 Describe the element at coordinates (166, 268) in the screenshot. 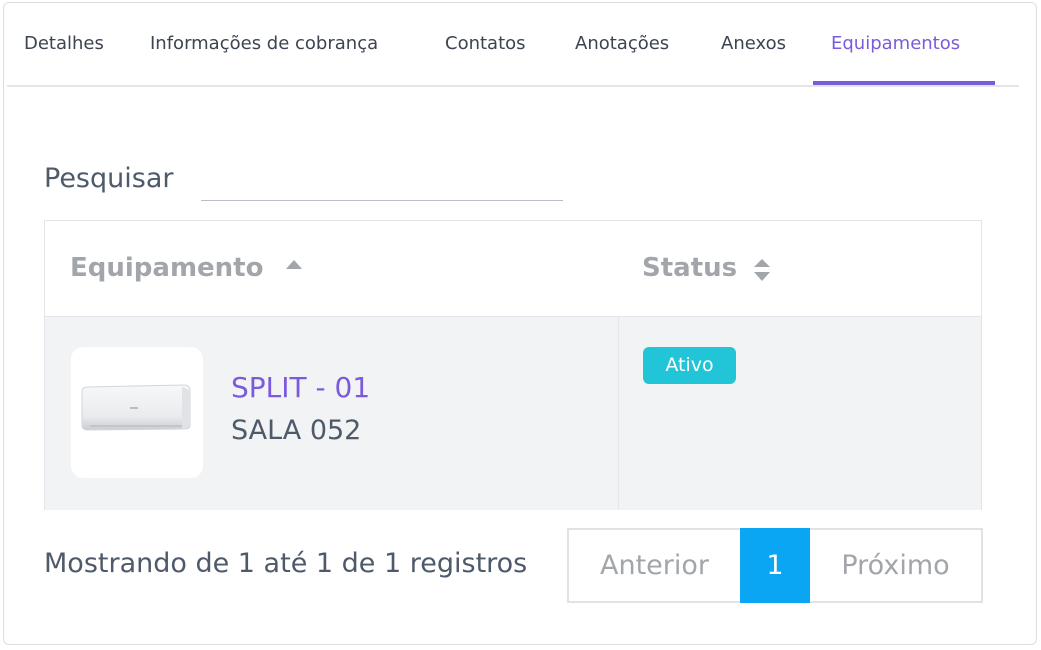

I see `column-header-equipamento: Equipamento` at that location.